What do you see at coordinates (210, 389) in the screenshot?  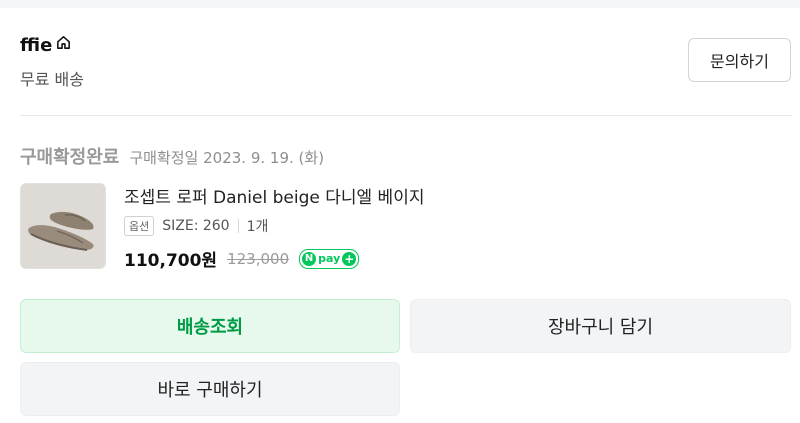 I see `buy-now-button: 바로 구매하기` at bounding box center [210, 389].